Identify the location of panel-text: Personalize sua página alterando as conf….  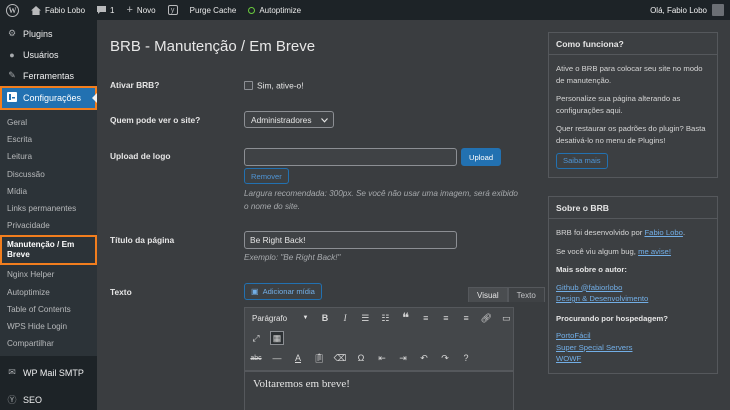
(618, 104).